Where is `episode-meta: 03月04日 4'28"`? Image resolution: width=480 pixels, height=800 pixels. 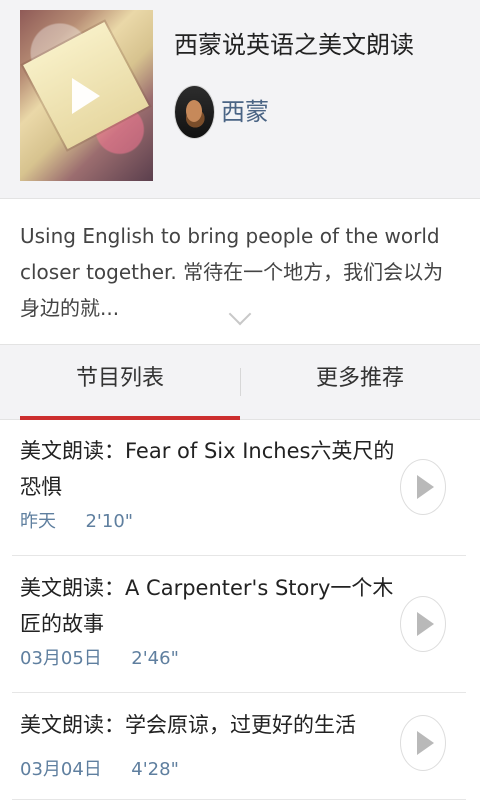
episode-meta: 03月04日 4'28" is located at coordinates (99, 768).